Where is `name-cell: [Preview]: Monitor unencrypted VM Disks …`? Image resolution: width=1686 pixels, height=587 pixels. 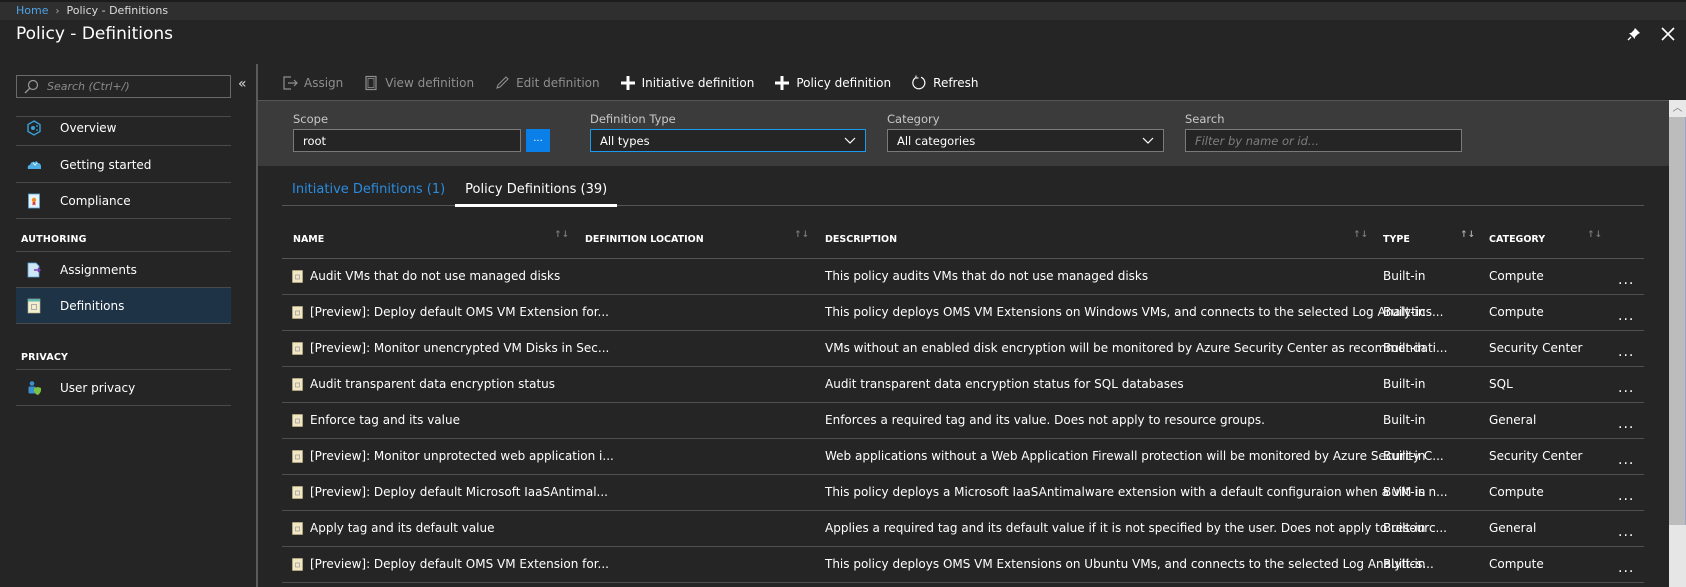
name-cell: [Preview]: Monitor unencrypted VM Disks … is located at coordinates (450, 348).